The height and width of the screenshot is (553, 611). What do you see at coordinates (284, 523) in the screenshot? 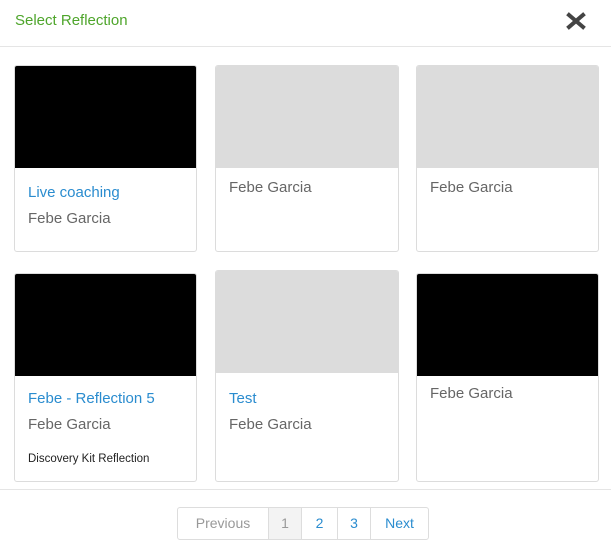
I see `page-1-button: 1` at bounding box center [284, 523].